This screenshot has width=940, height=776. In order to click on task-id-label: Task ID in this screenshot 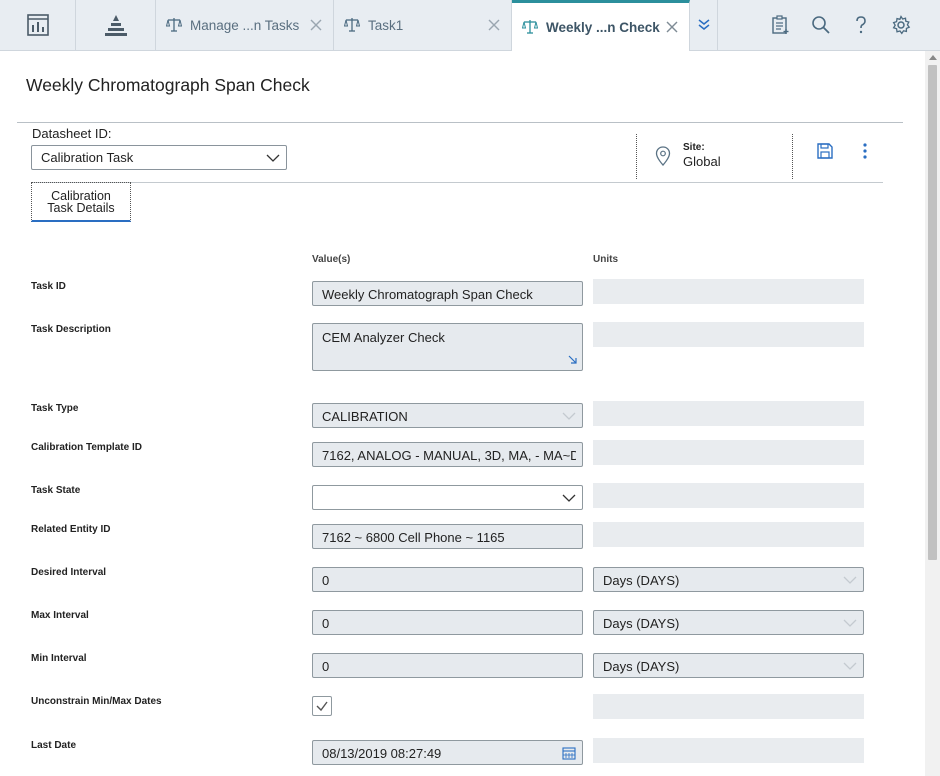, I will do `click(48, 286)`.